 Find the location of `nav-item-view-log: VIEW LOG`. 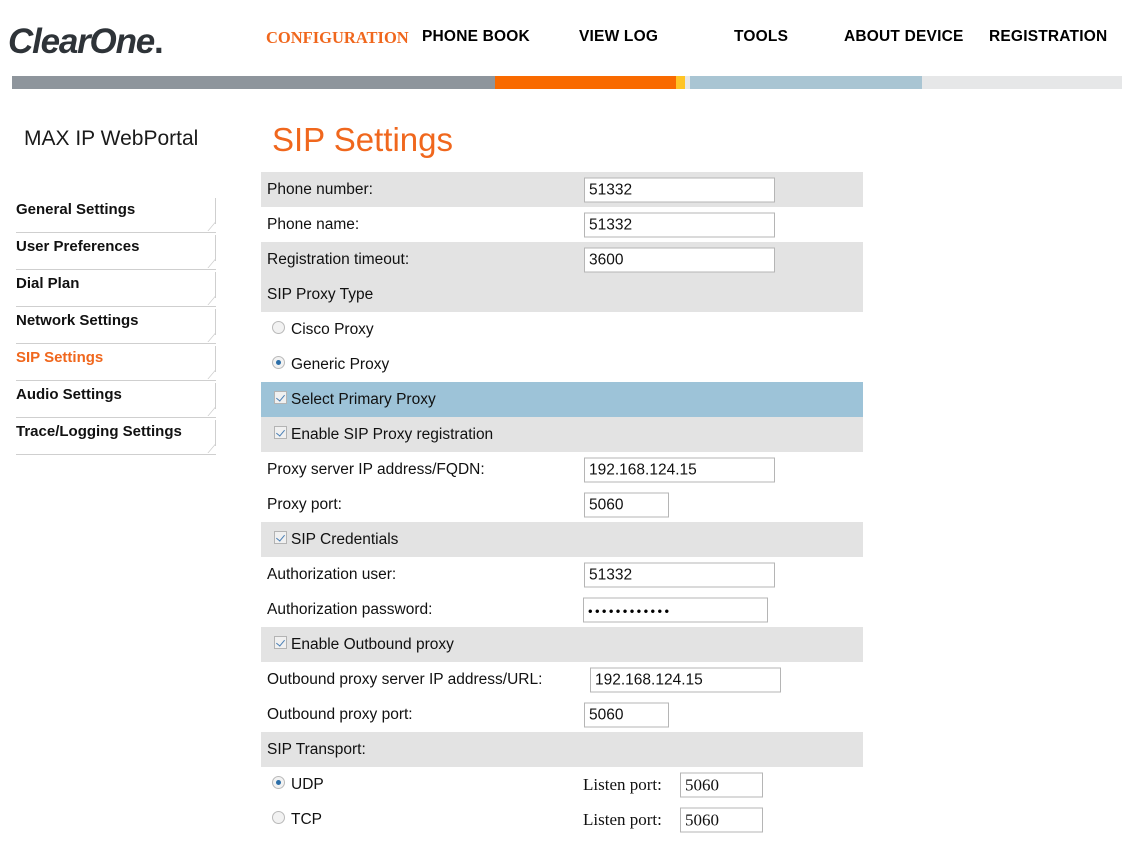

nav-item-view-log: VIEW LOG is located at coordinates (618, 37).